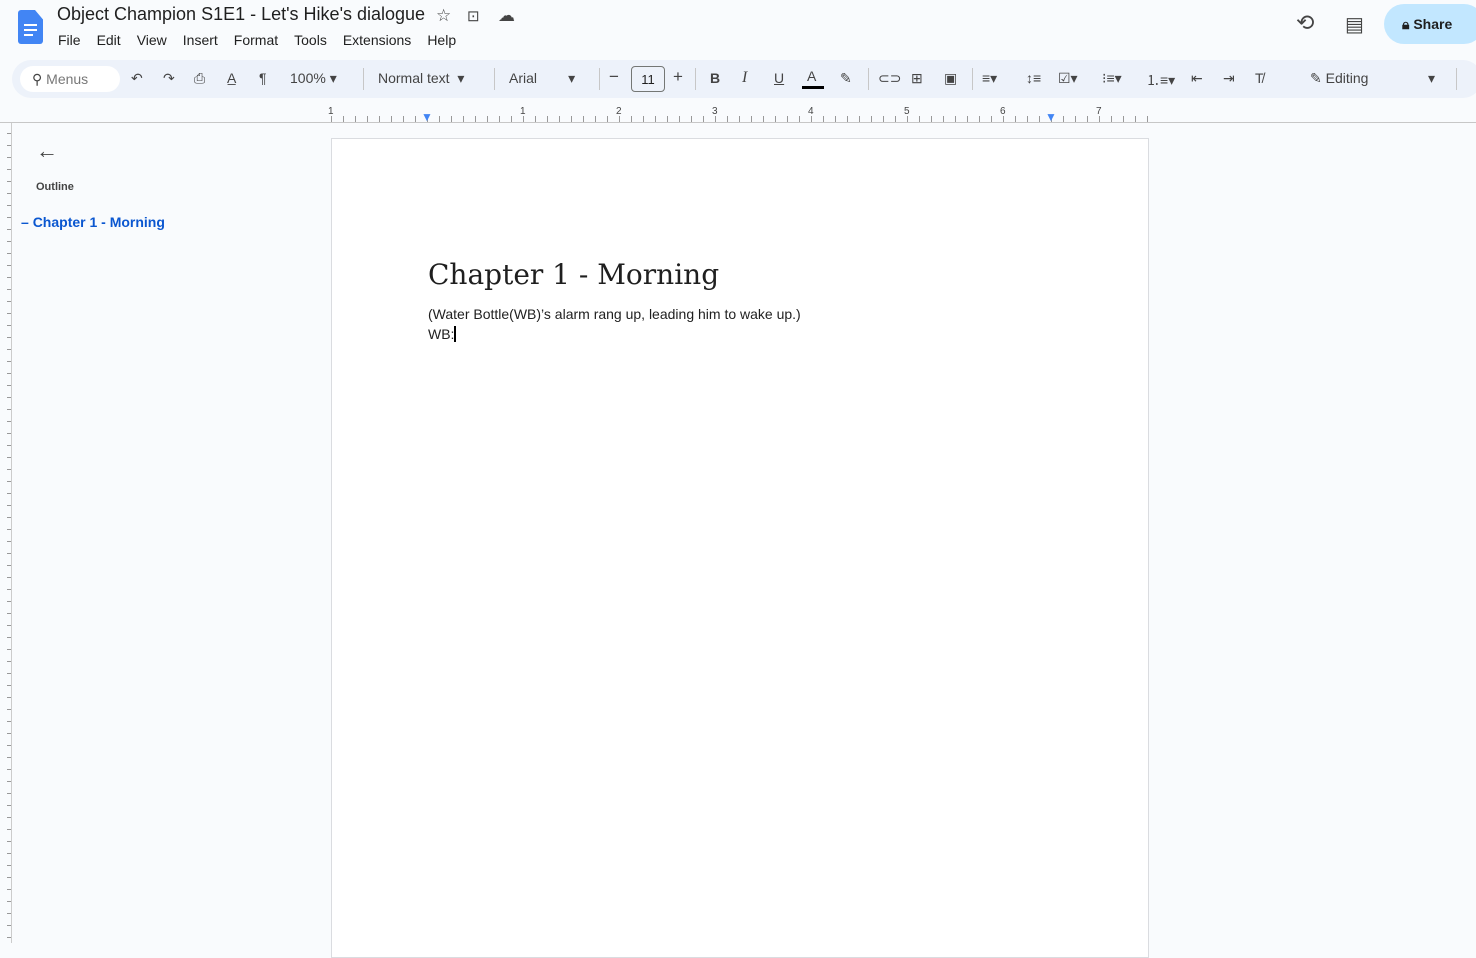 The image size is (1476, 958). Describe the element at coordinates (199, 78) in the screenshot. I see `print-icon: ⎙` at that location.